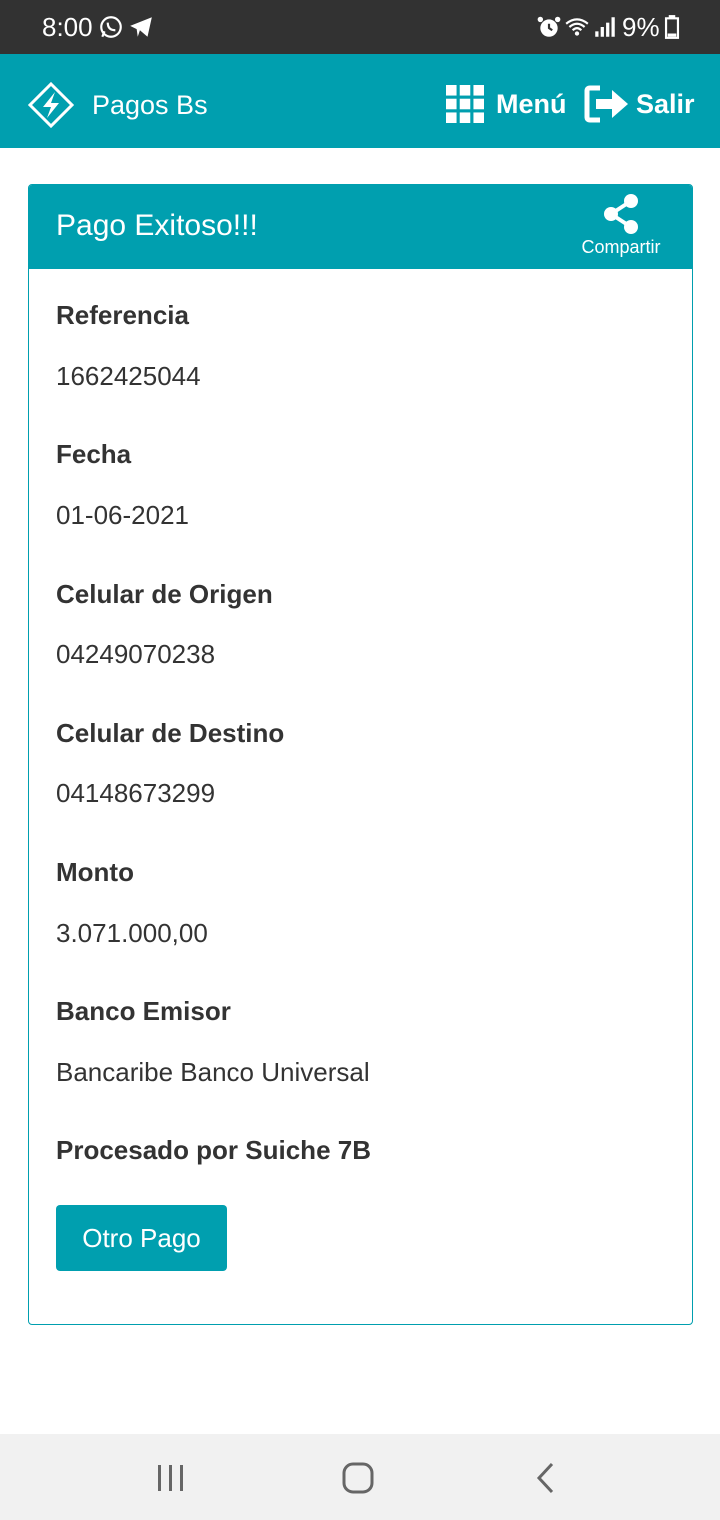 This screenshot has height=1520, width=720. I want to click on another-payment-button: Otro Pago, so click(141, 1238).